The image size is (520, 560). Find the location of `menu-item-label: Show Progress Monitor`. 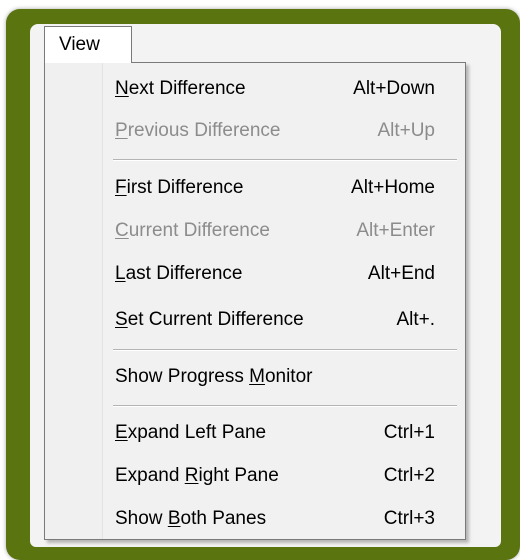

menu-item-label: Show Progress Monitor is located at coordinates (214, 376).